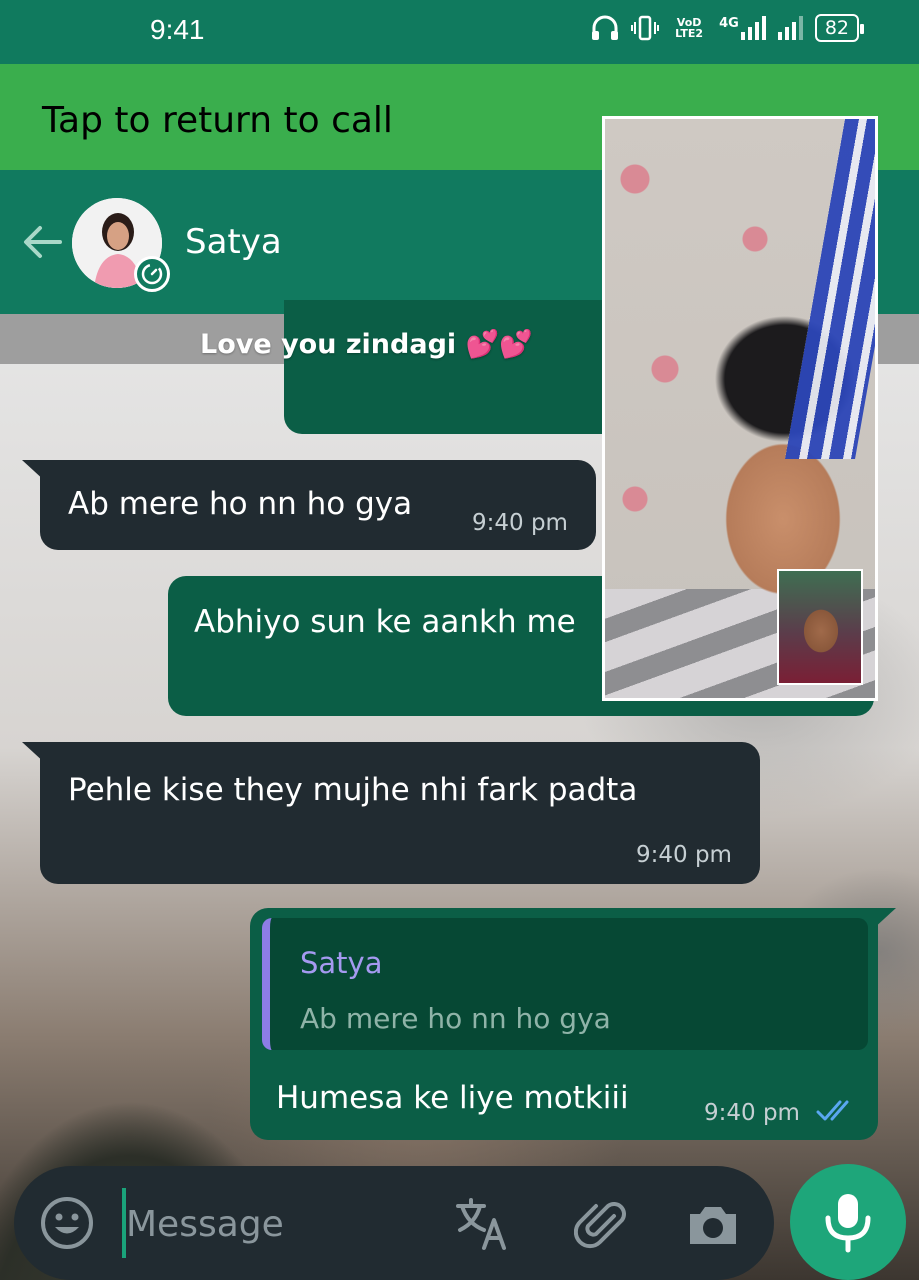  Describe the element at coordinates (483, 1225) in the screenshot. I see `translate-icon` at that location.